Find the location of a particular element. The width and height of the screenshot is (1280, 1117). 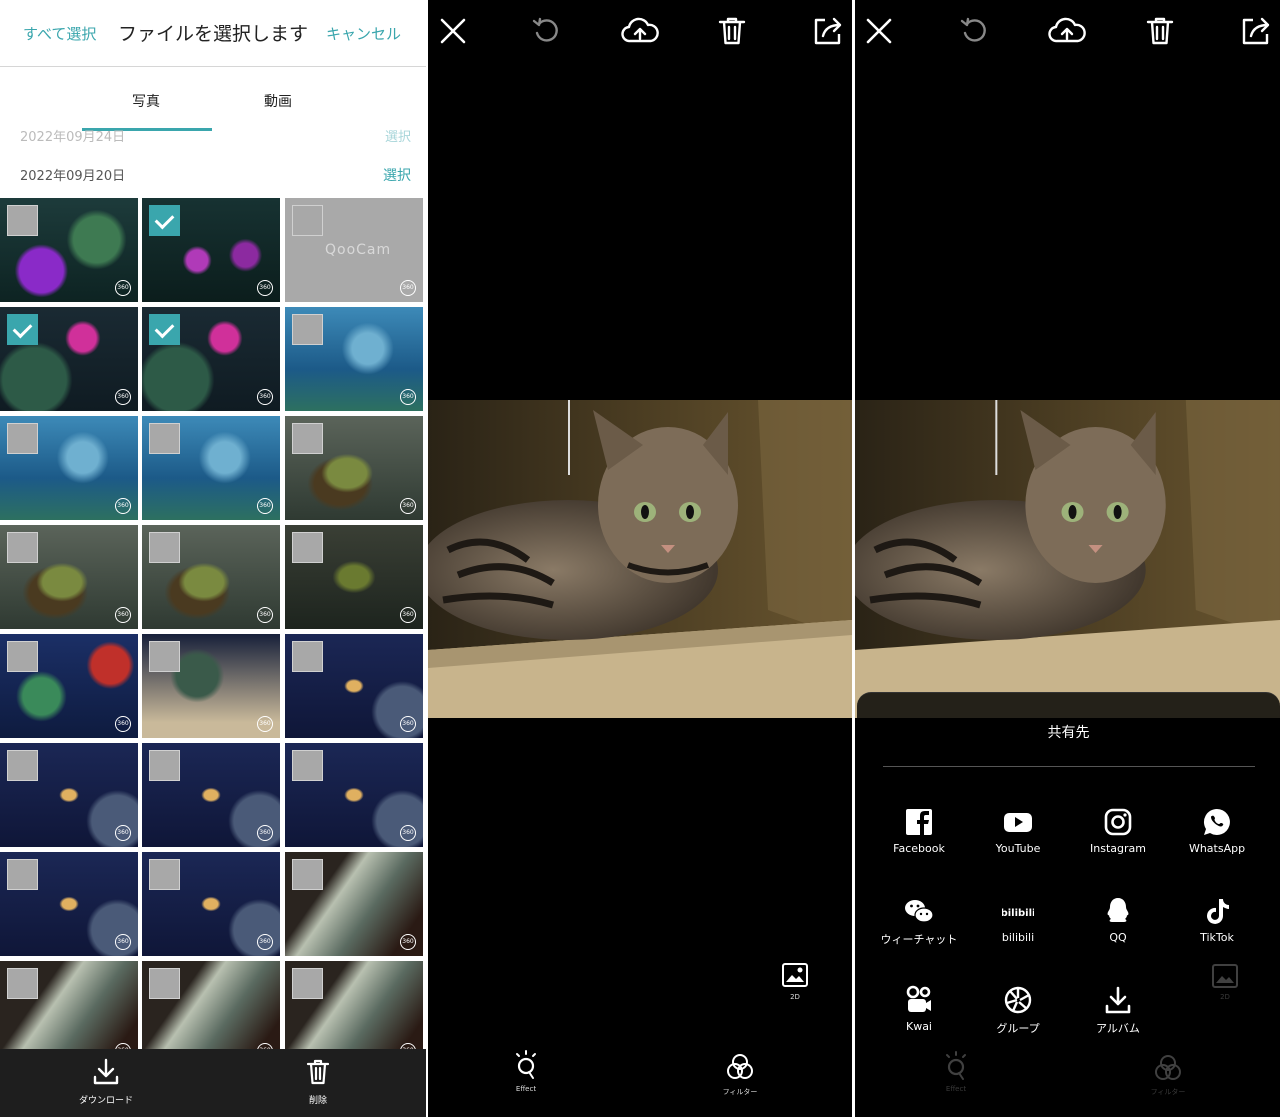

youtube-icon is located at coordinates (1018, 822).